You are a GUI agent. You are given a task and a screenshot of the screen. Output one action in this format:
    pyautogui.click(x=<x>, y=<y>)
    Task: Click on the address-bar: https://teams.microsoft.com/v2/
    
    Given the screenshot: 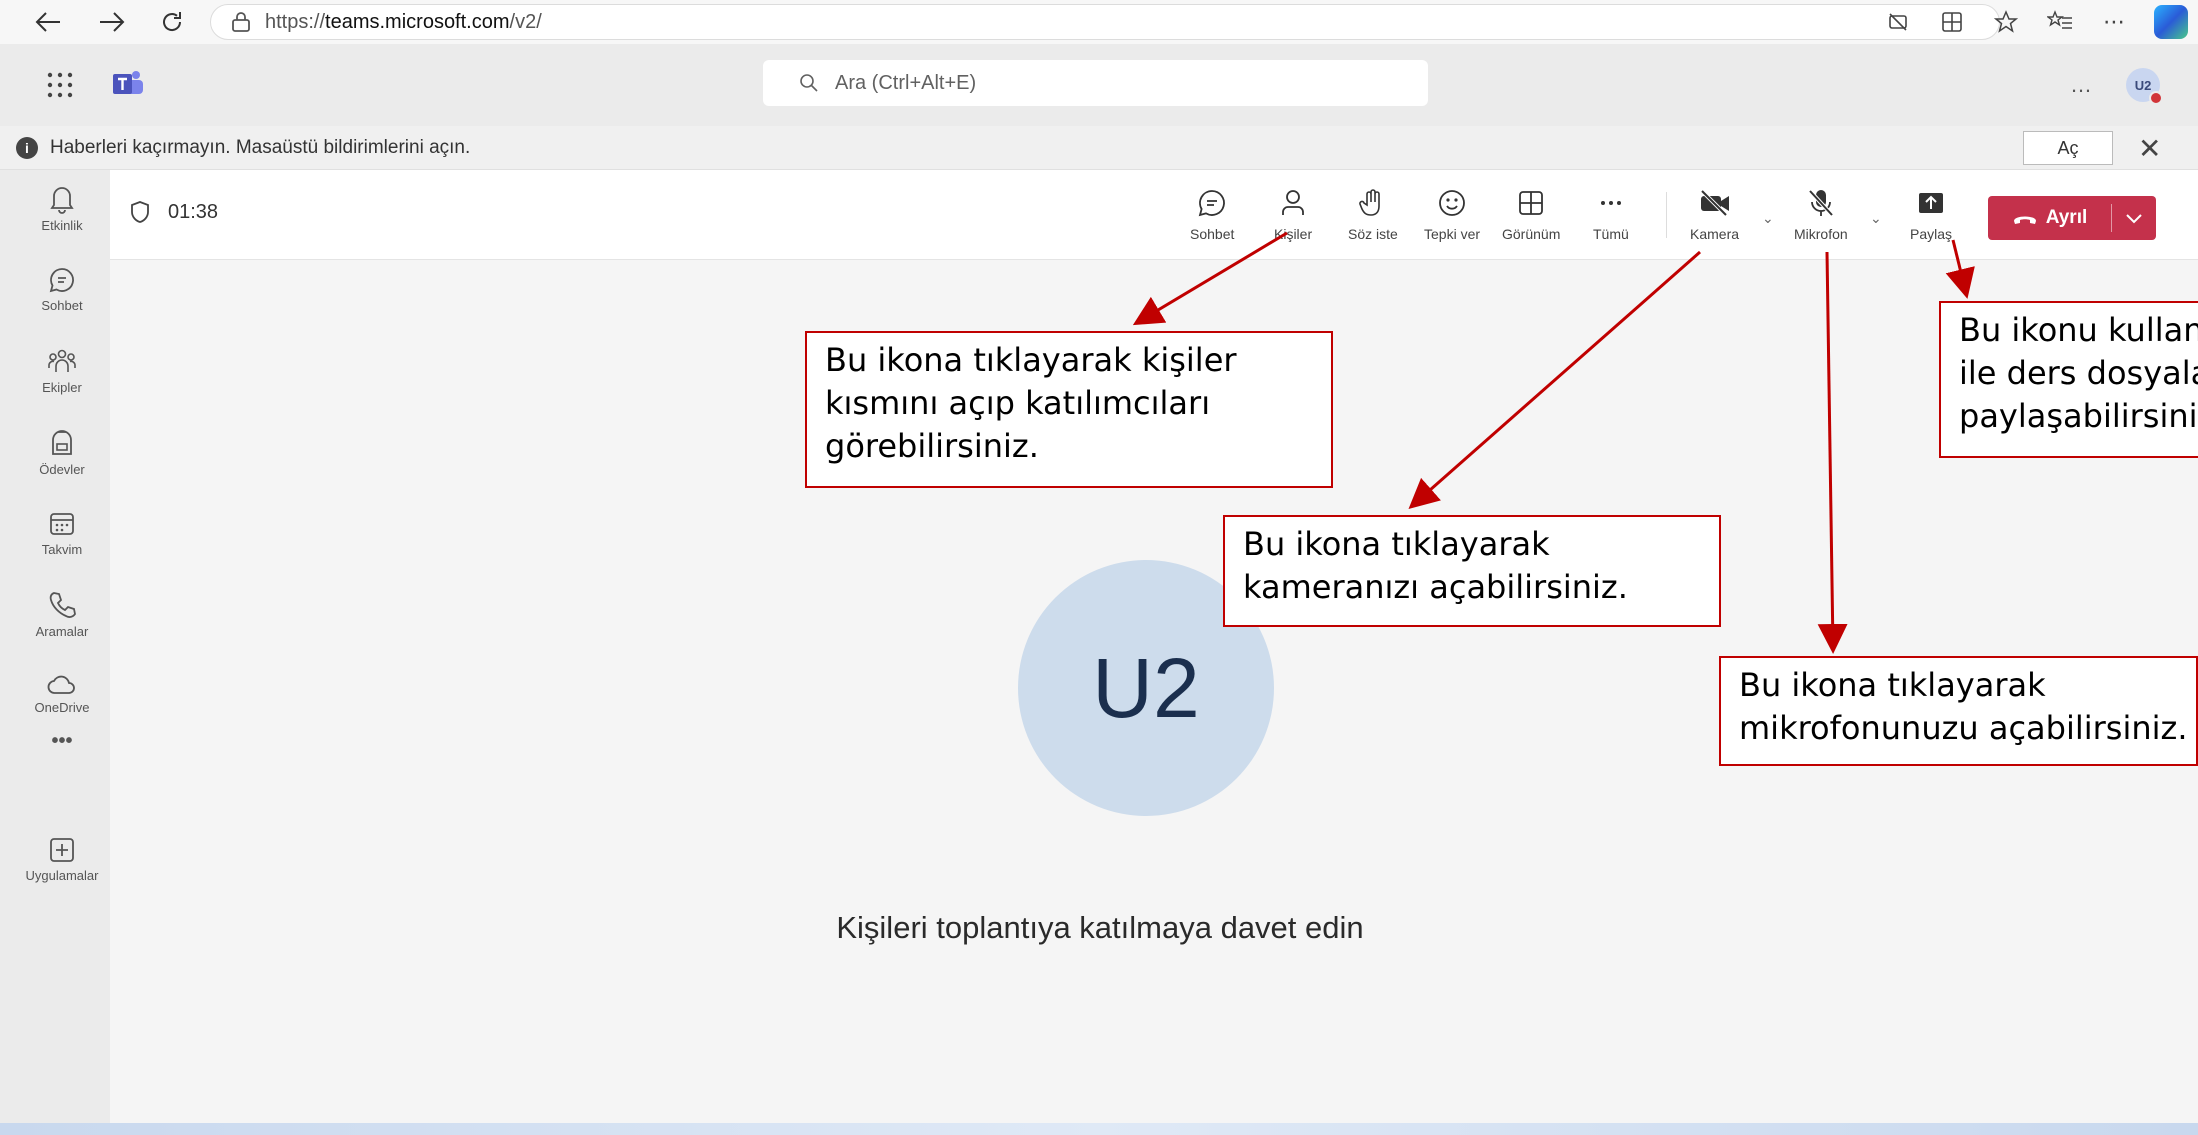 What is the action you would take?
    pyautogui.click(x=1105, y=22)
    